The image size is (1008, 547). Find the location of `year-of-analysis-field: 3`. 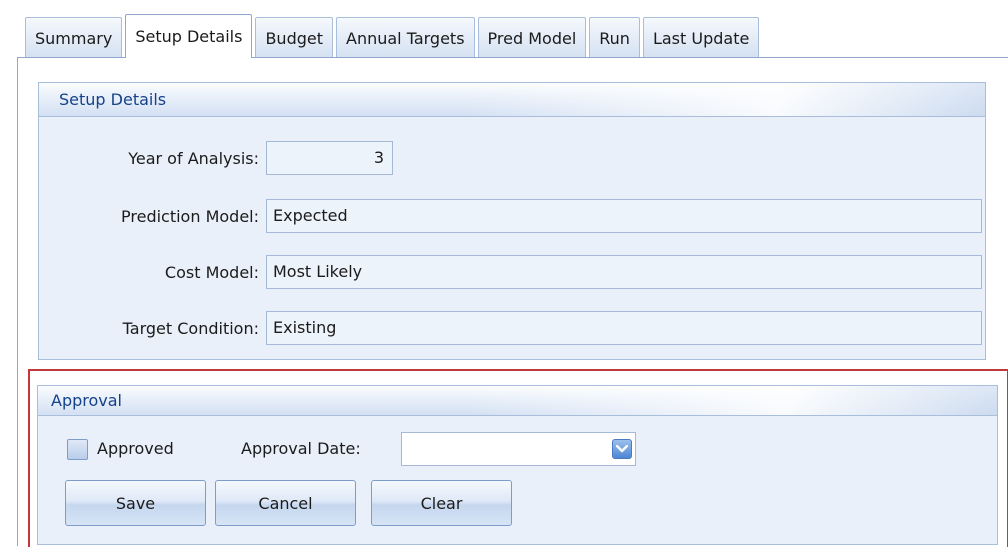

year-of-analysis-field: 3 is located at coordinates (329, 158).